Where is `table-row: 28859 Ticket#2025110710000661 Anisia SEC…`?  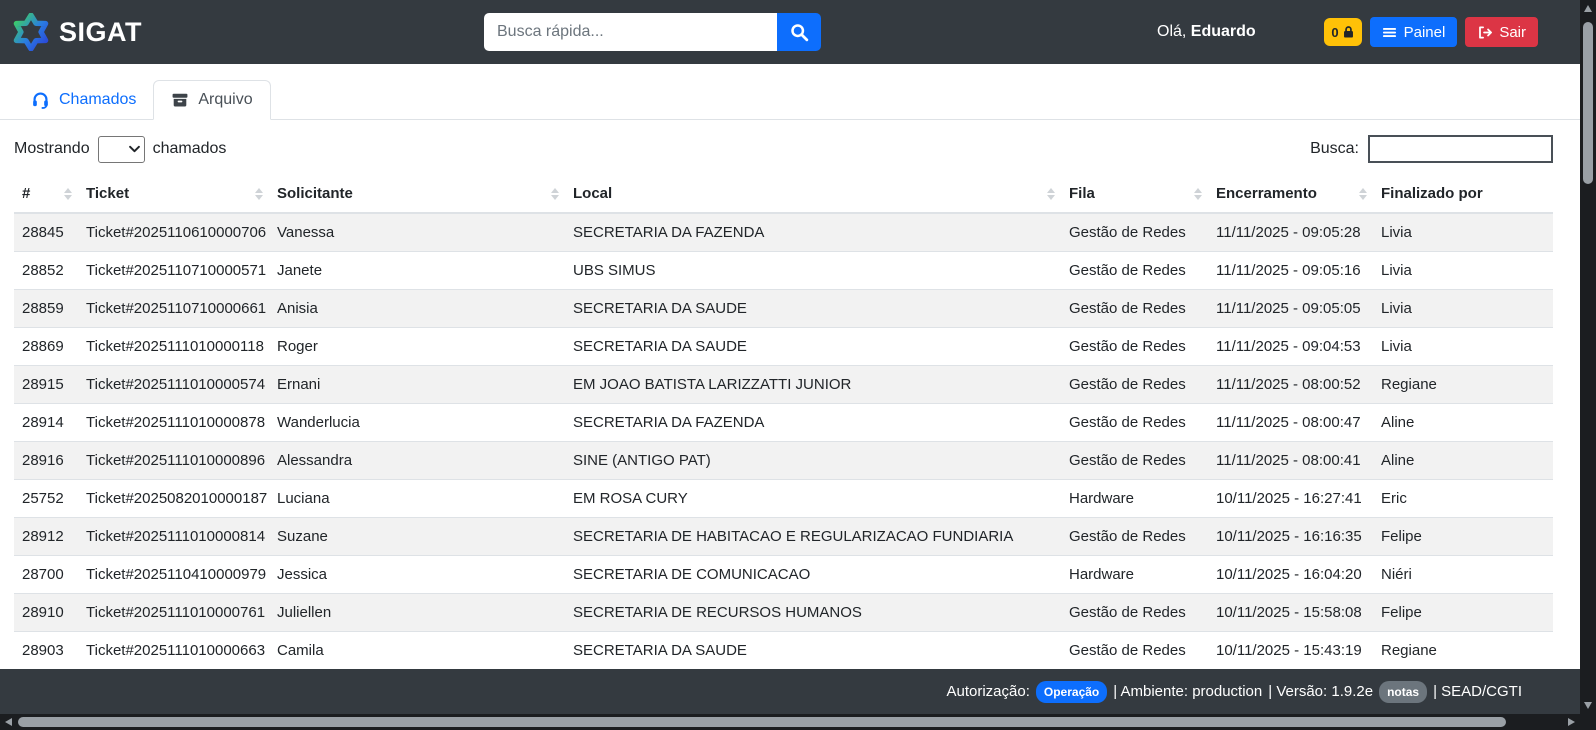 table-row: 28859 Ticket#2025110710000661 Anisia SEC… is located at coordinates (783, 308).